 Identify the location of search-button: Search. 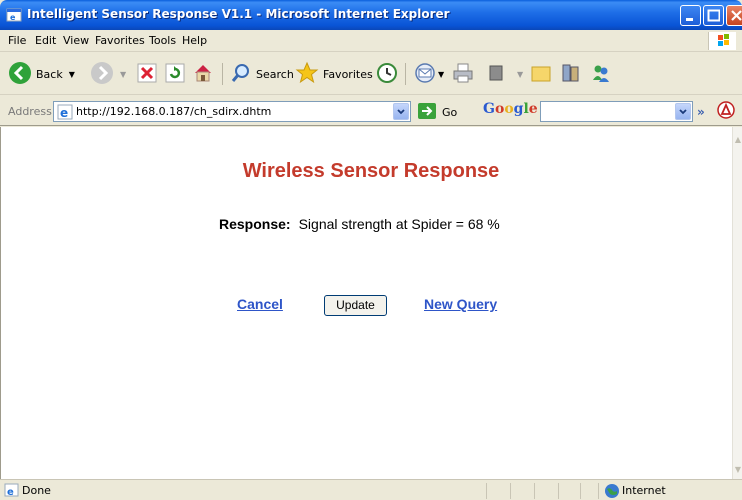
(262, 74).